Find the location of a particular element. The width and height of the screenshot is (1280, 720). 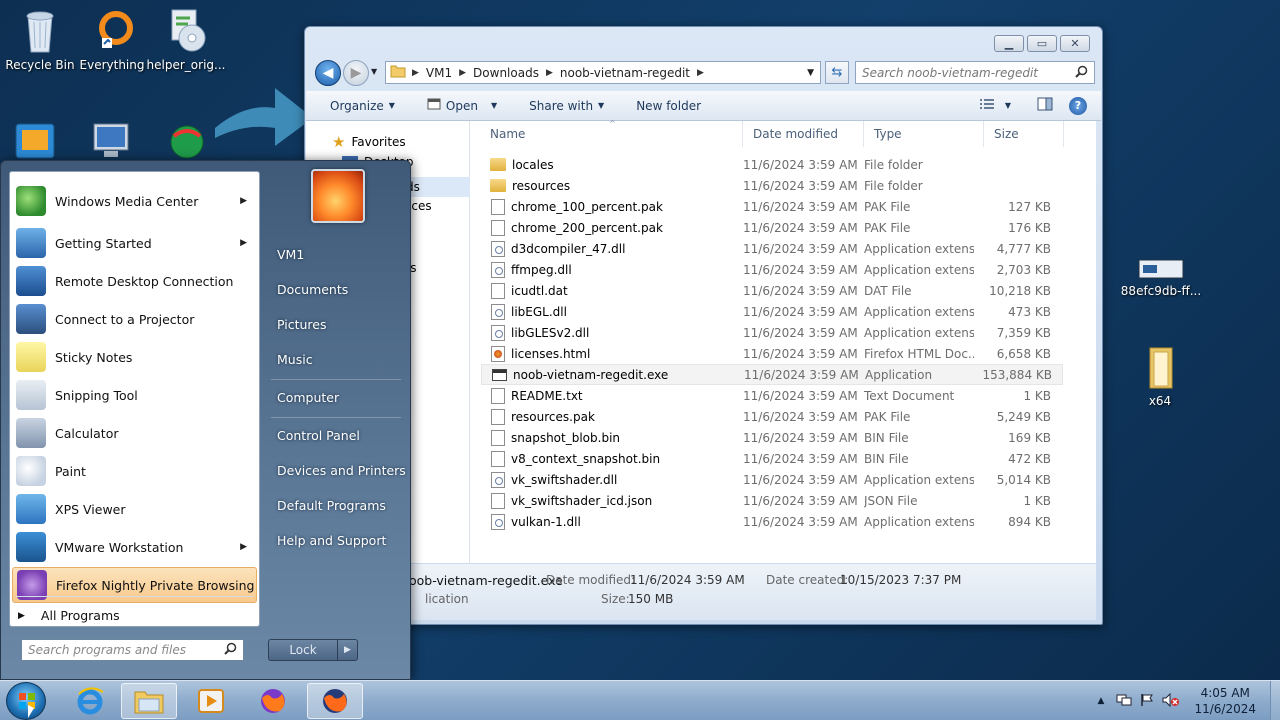

start-program-item: Sticky Notes is located at coordinates (134, 357).